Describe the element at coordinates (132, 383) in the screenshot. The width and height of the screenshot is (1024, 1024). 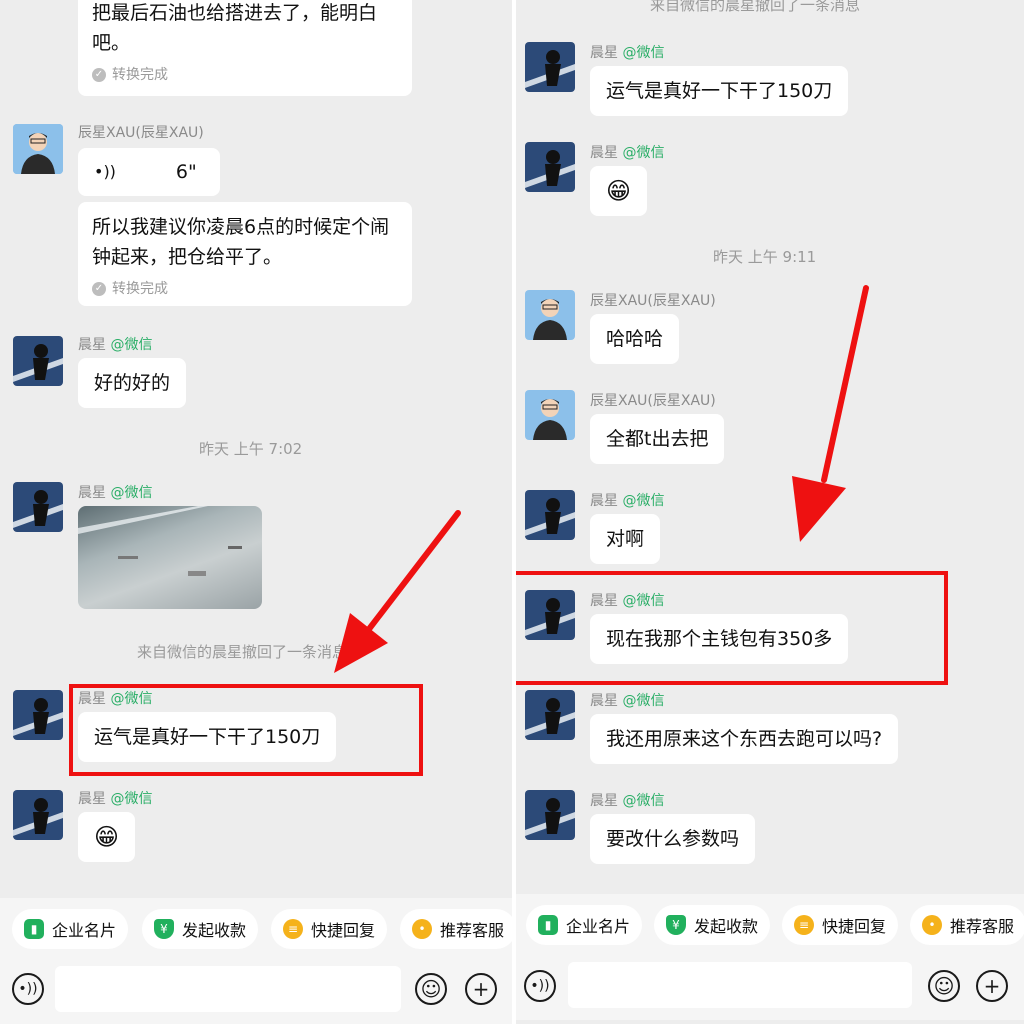
I see `message-bubble: 好的好的` at that location.